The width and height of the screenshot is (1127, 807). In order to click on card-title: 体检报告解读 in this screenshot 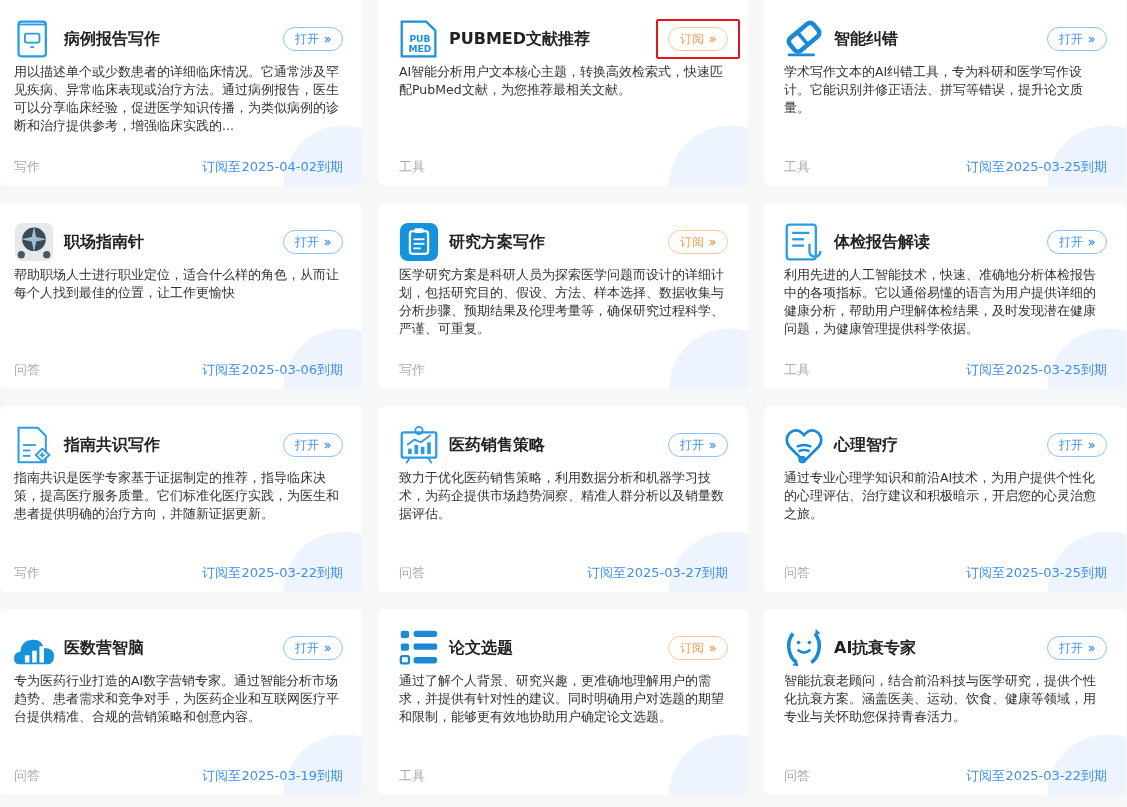, I will do `click(882, 242)`.